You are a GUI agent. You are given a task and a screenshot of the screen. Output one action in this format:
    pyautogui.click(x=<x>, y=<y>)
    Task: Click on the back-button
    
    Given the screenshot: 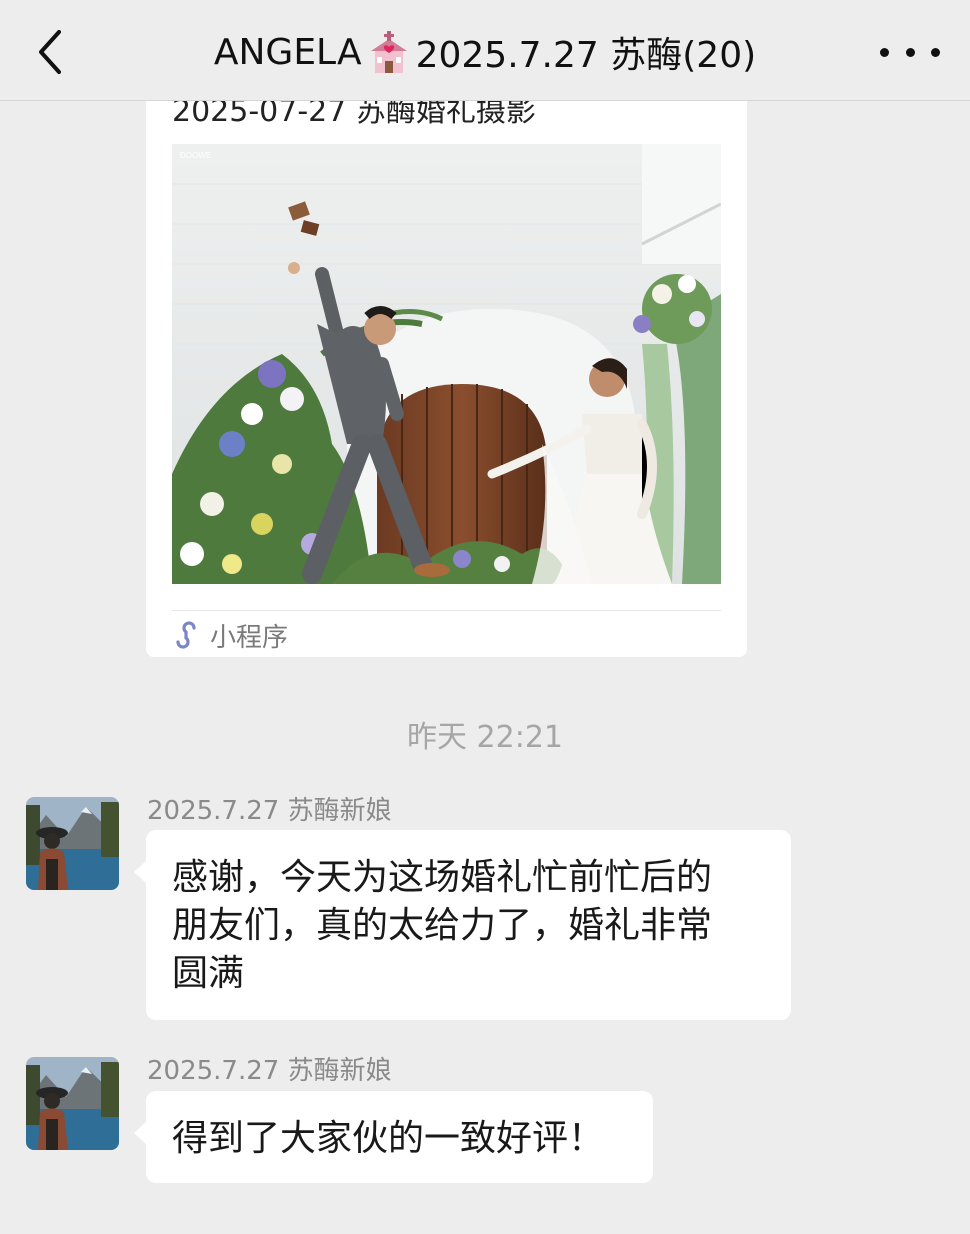 What is the action you would take?
    pyautogui.click(x=50, y=52)
    